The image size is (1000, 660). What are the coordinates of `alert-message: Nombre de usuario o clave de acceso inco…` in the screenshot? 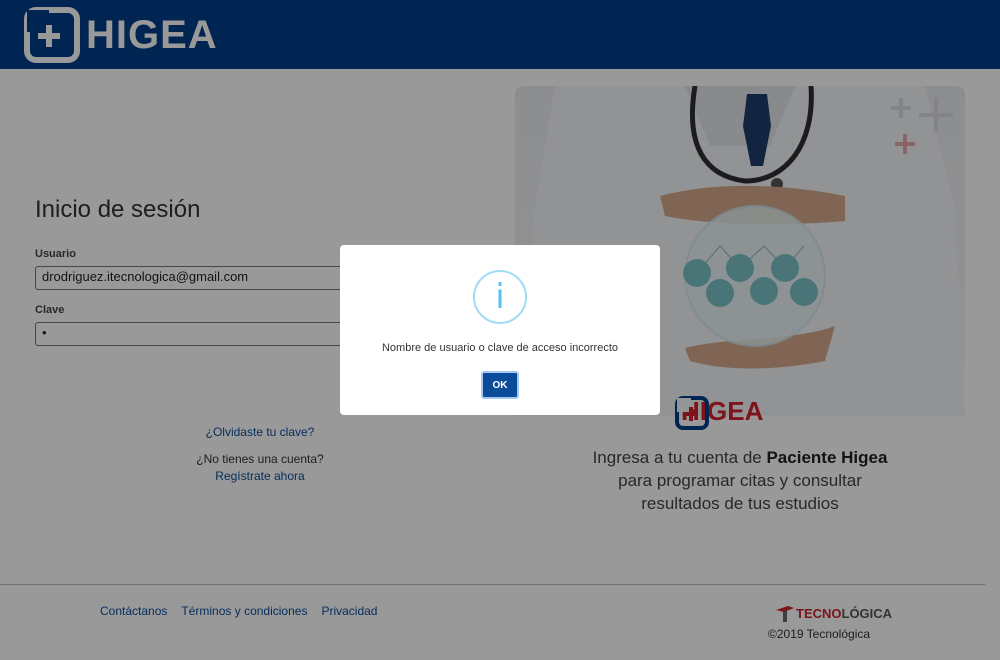 It's located at (499, 348).